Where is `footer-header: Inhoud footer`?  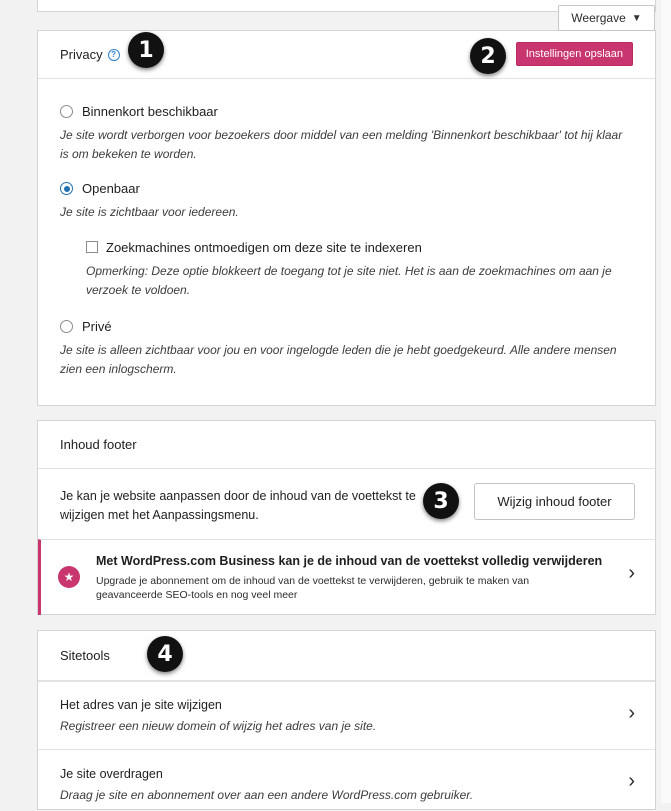
footer-header: Inhoud footer is located at coordinates (346, 445).